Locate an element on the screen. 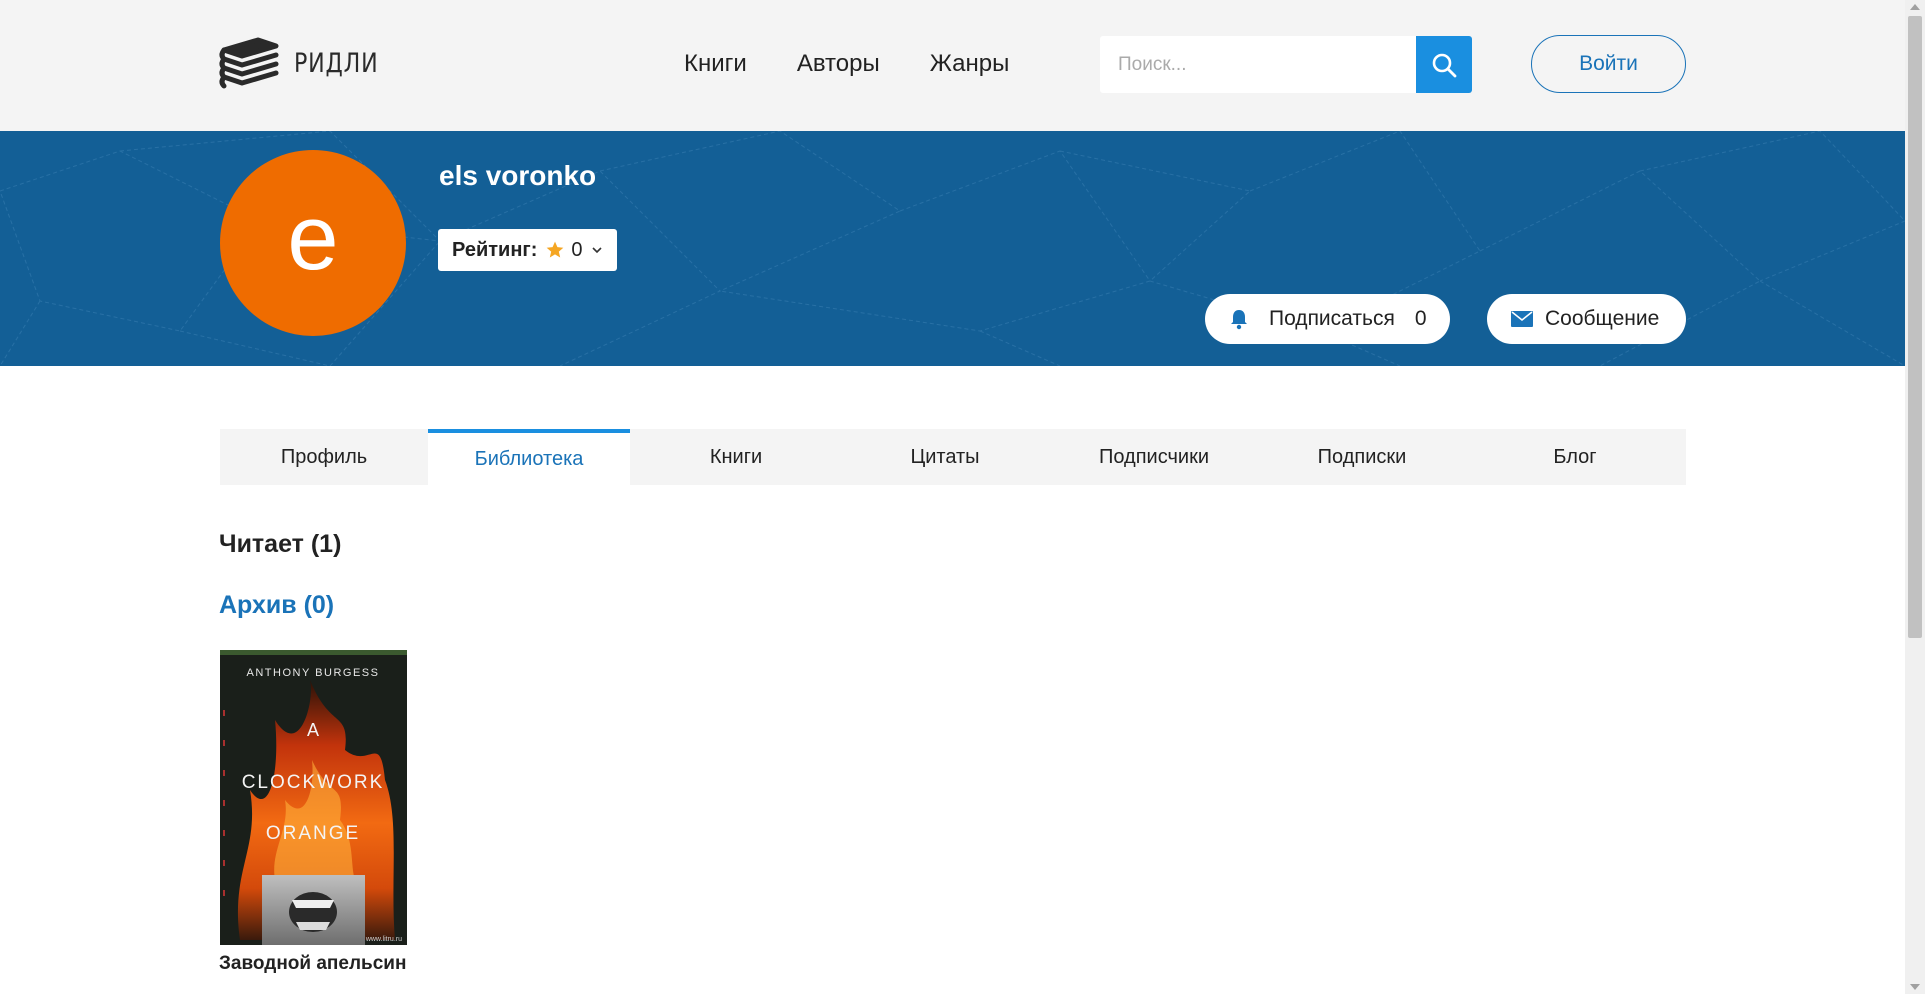 The width and height of the screenshot is (1925, 994). tab-library: Библиотека is located at coordinates (529, 457).